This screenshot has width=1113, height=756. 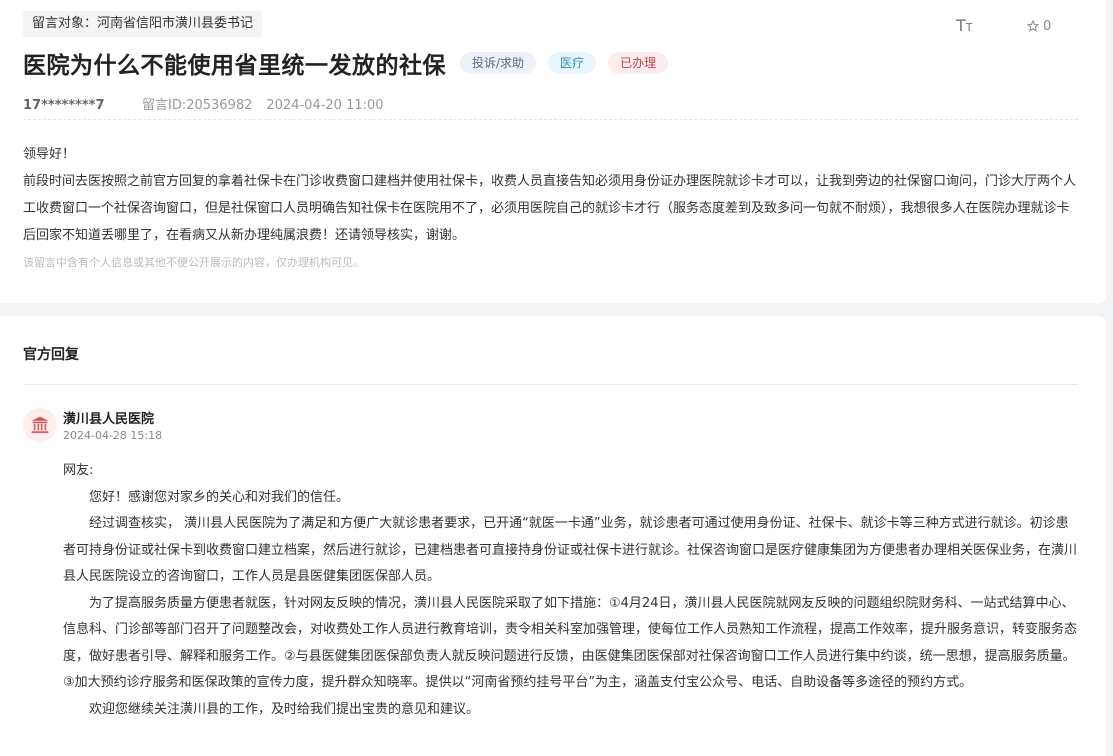 I want to click on reply-salutation: 网友:, so click(x=78, y=470).